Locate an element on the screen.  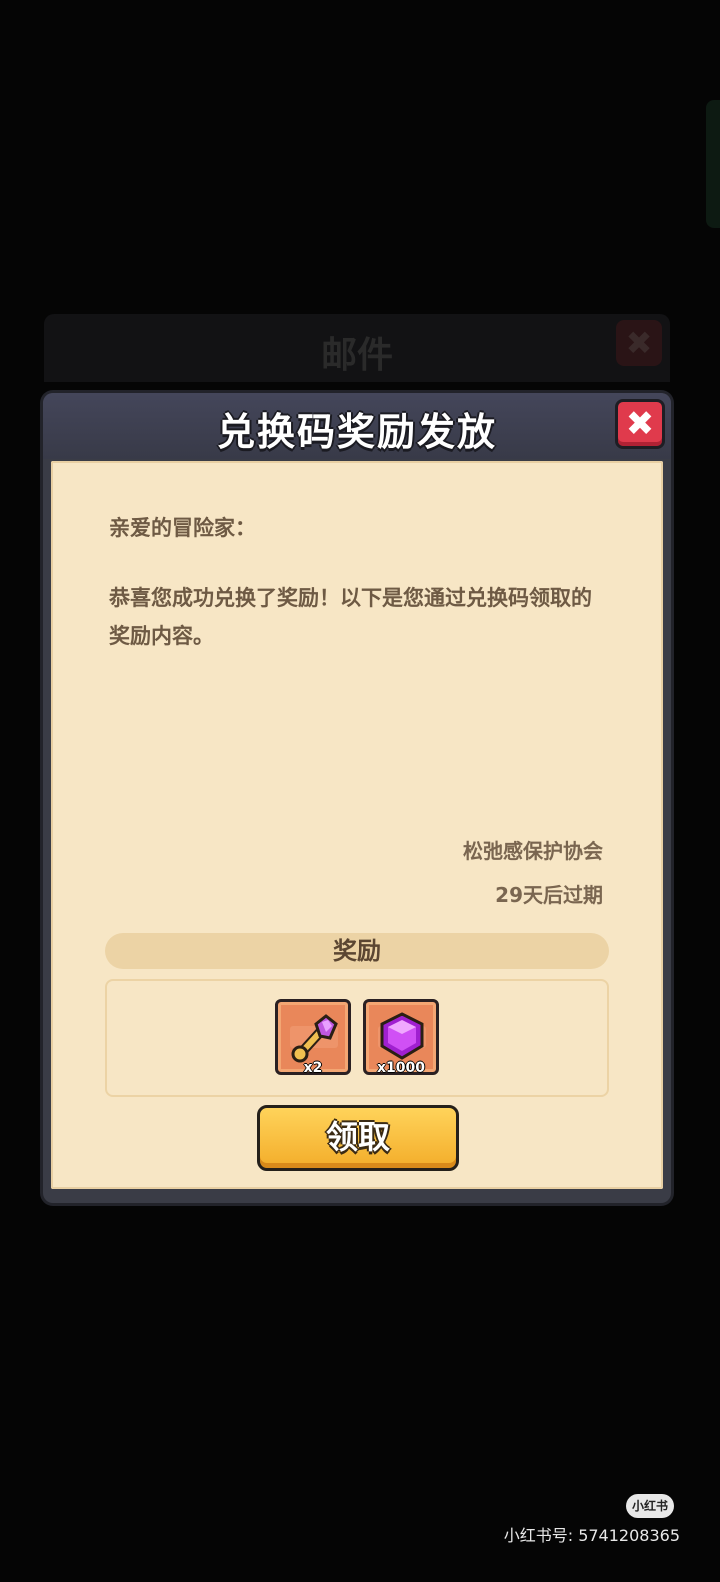
greeting-text: 亲爱的冒险家： is located at coordinates (182, 528).